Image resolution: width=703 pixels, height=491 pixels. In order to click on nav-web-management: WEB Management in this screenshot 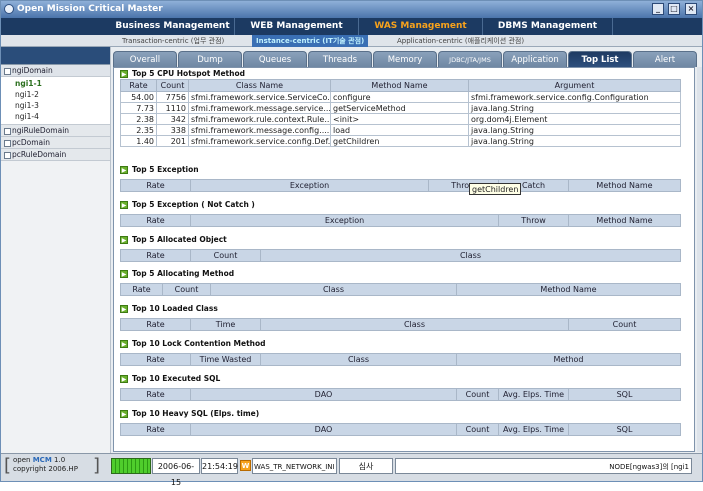, I will do `click(297, 26)`.